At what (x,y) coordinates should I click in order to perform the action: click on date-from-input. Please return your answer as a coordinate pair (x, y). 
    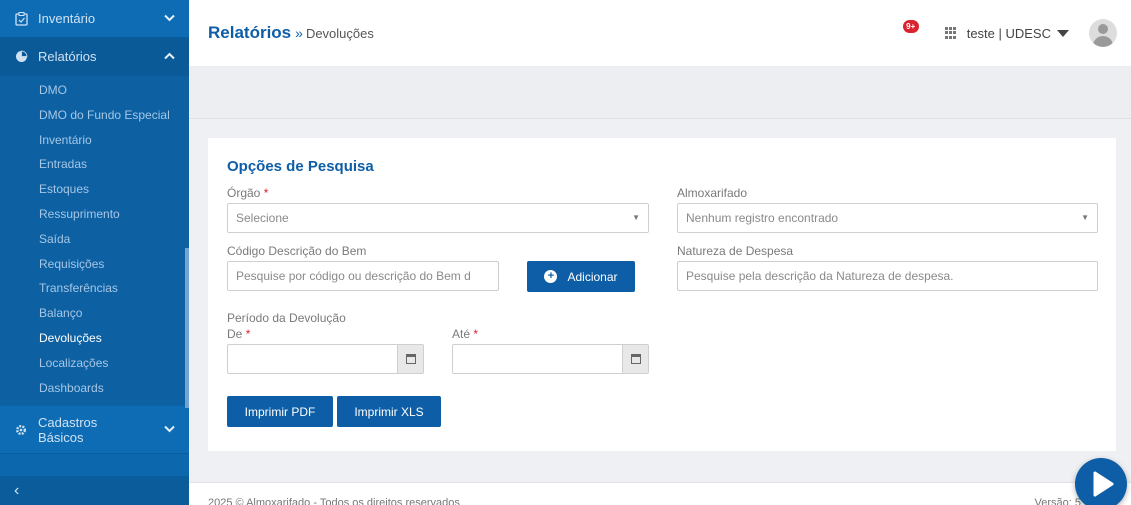
    Looking at the image, I should click on (325, 359).